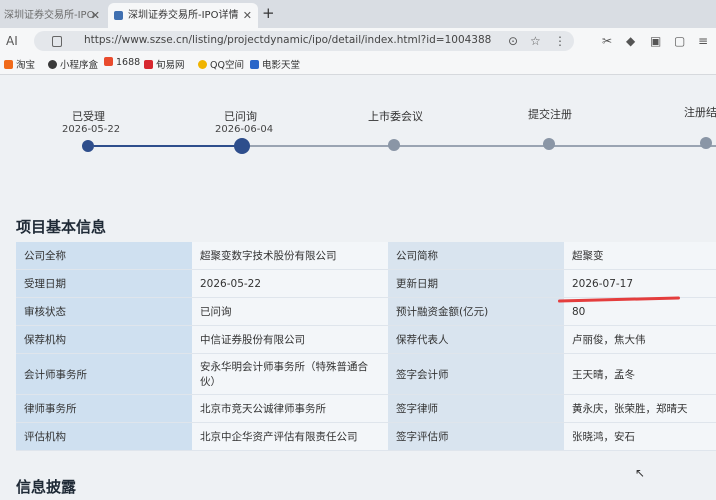 Image resolution: width=716 pixels, height=500 pixels. Describe the element at coordinates (46, 487) in the screenshot. I see `disclosure-title: 信息披露` at that location.